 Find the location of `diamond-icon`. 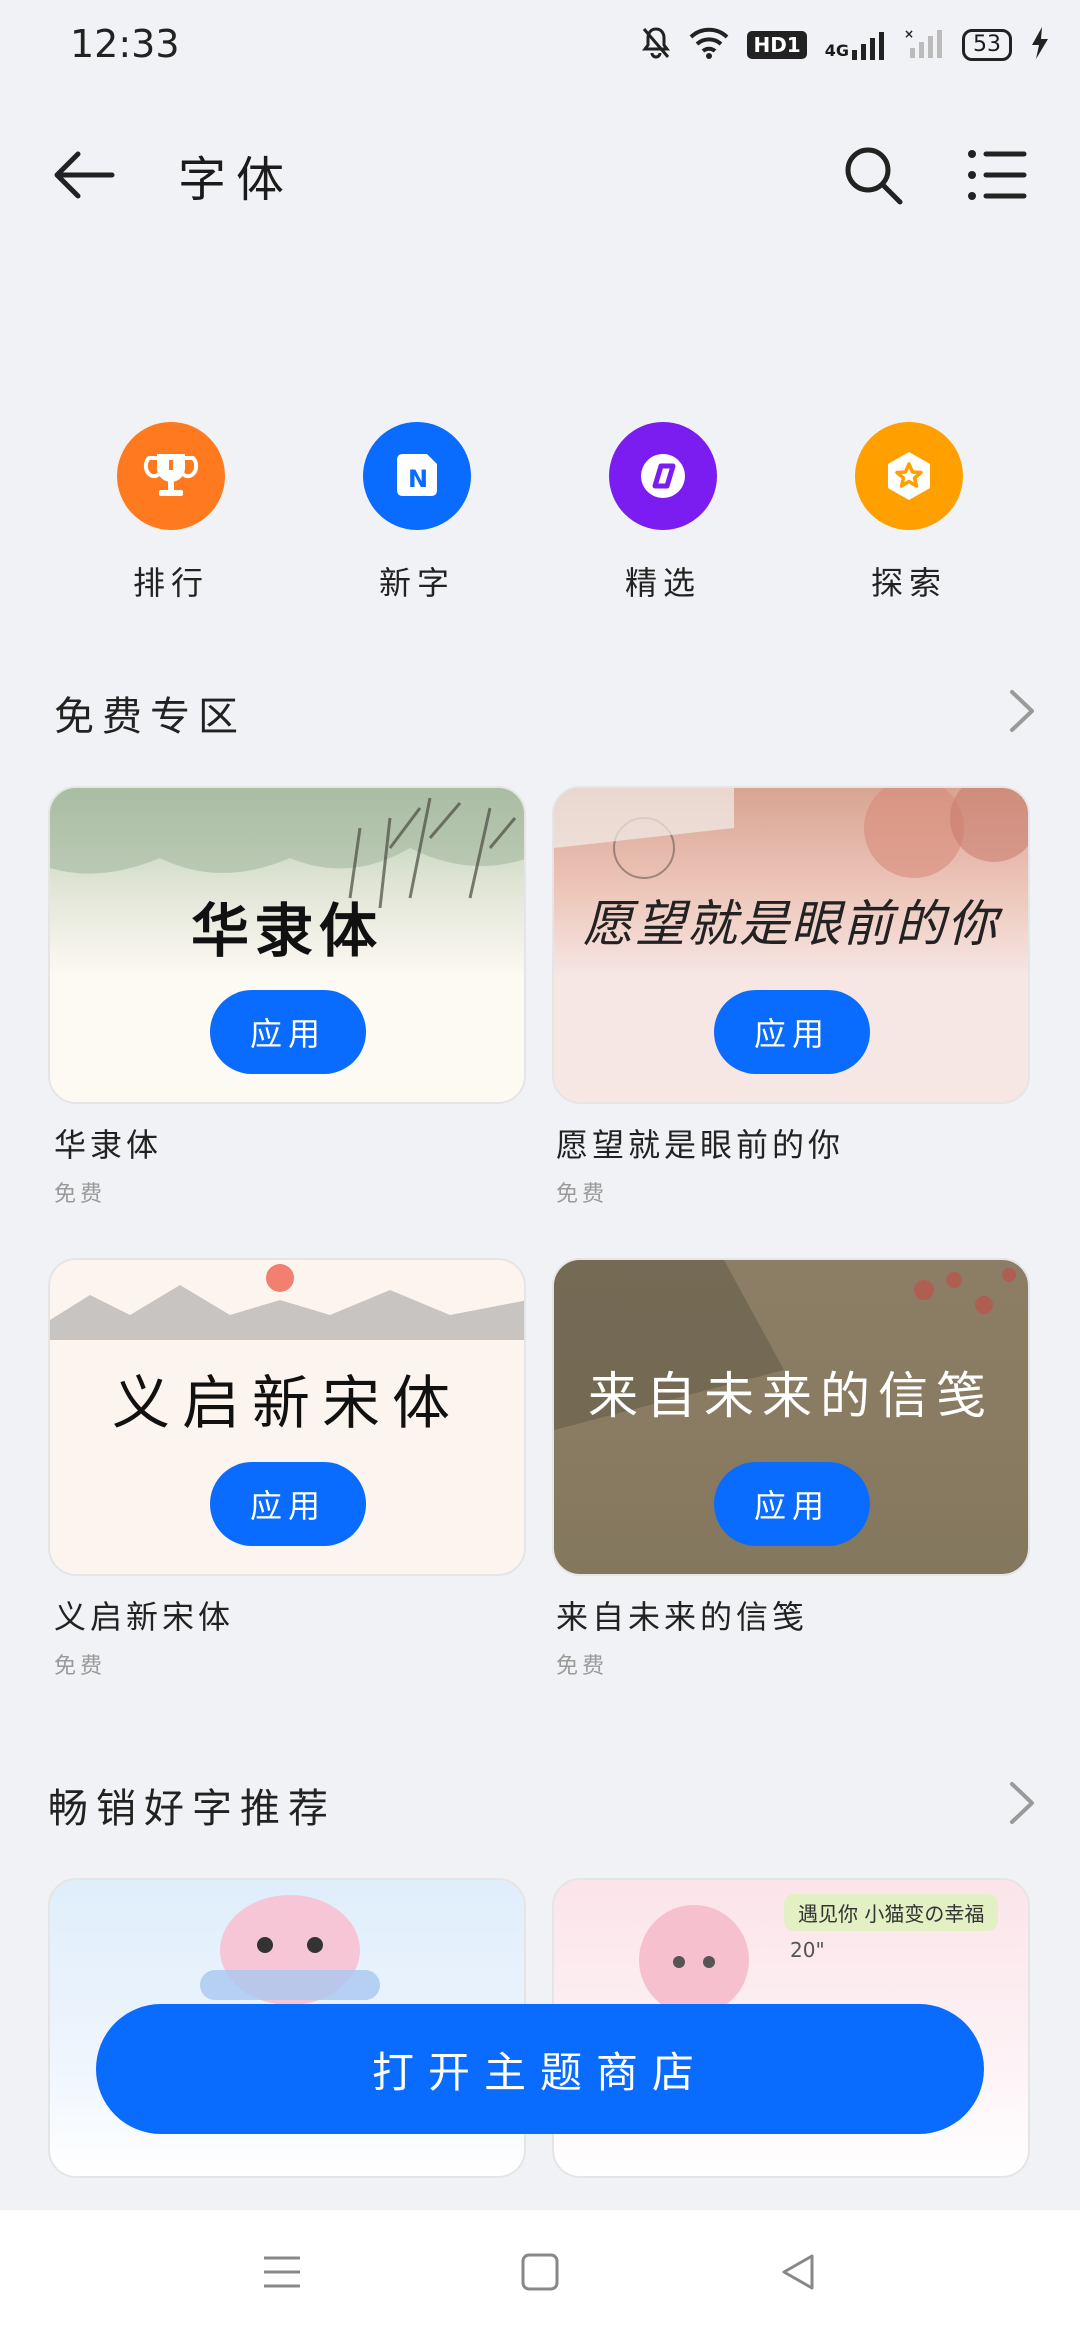

diamond-icon is located at coordinates (663, 476).